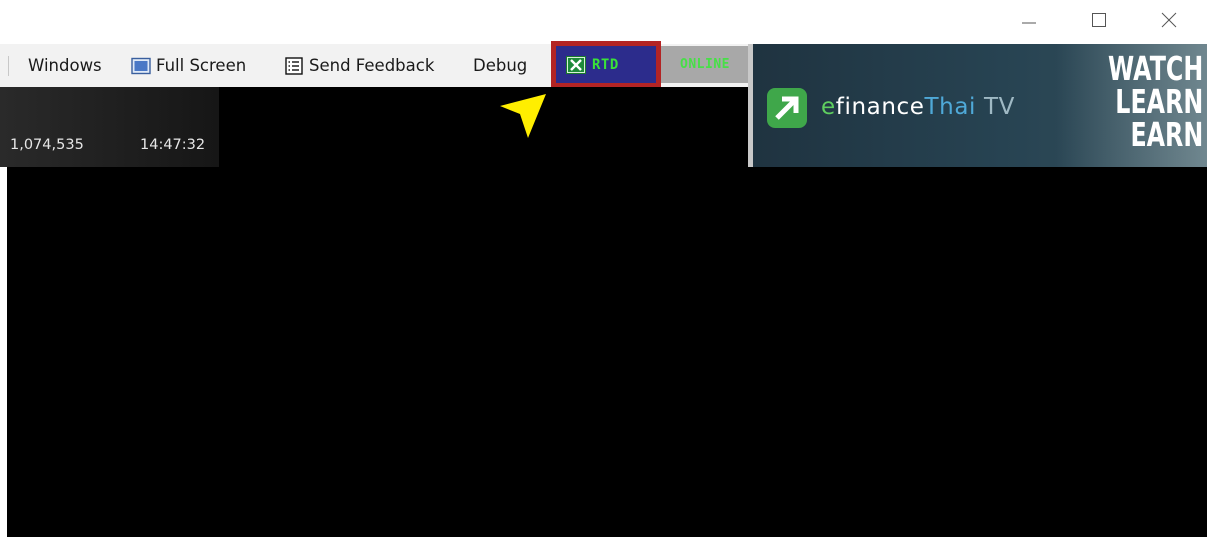  I want to click on online-status-label: ONLINE, so click(705, 64).